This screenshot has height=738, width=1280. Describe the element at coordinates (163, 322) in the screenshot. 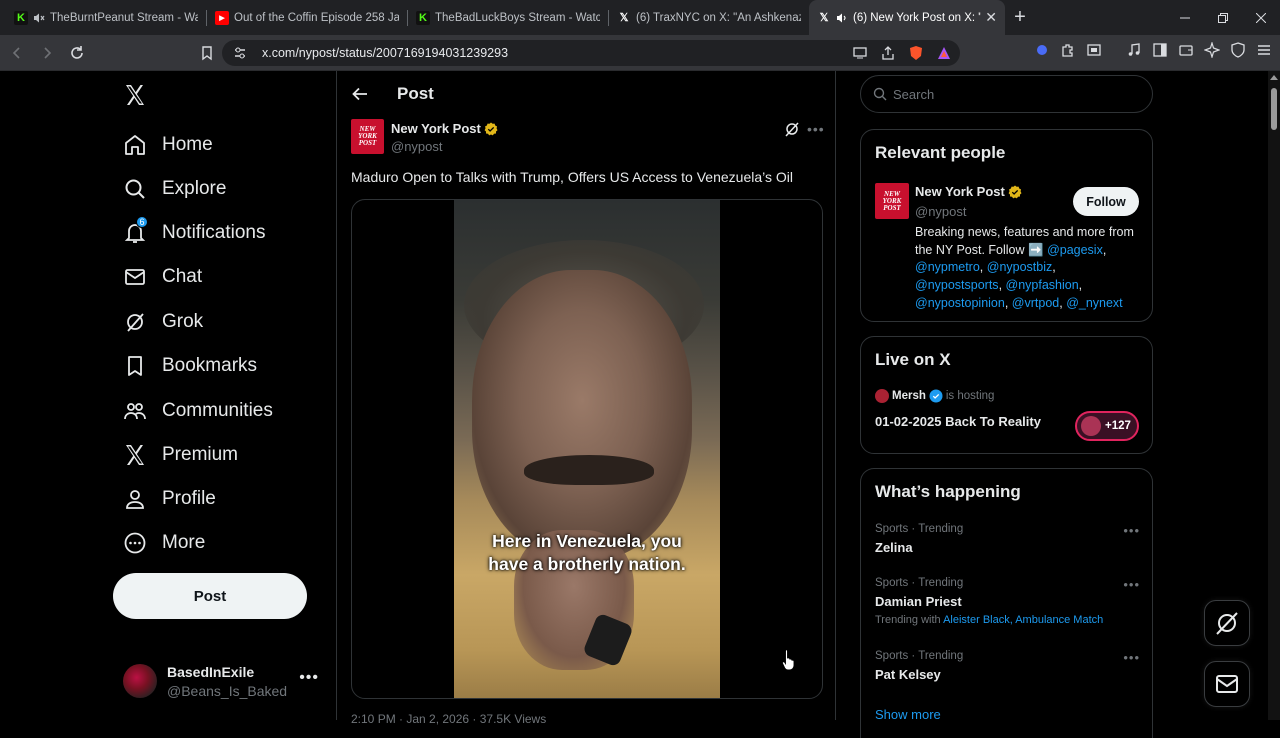

I see `nav-grok: Grok` at that location.